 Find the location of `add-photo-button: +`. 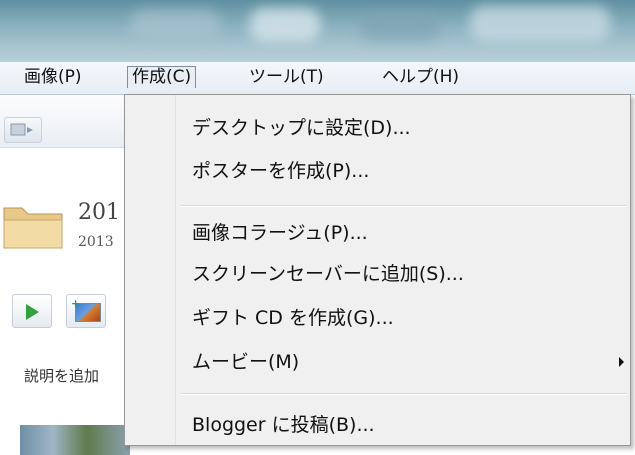

add-photo-button: + is located at coordinates (86, 311).